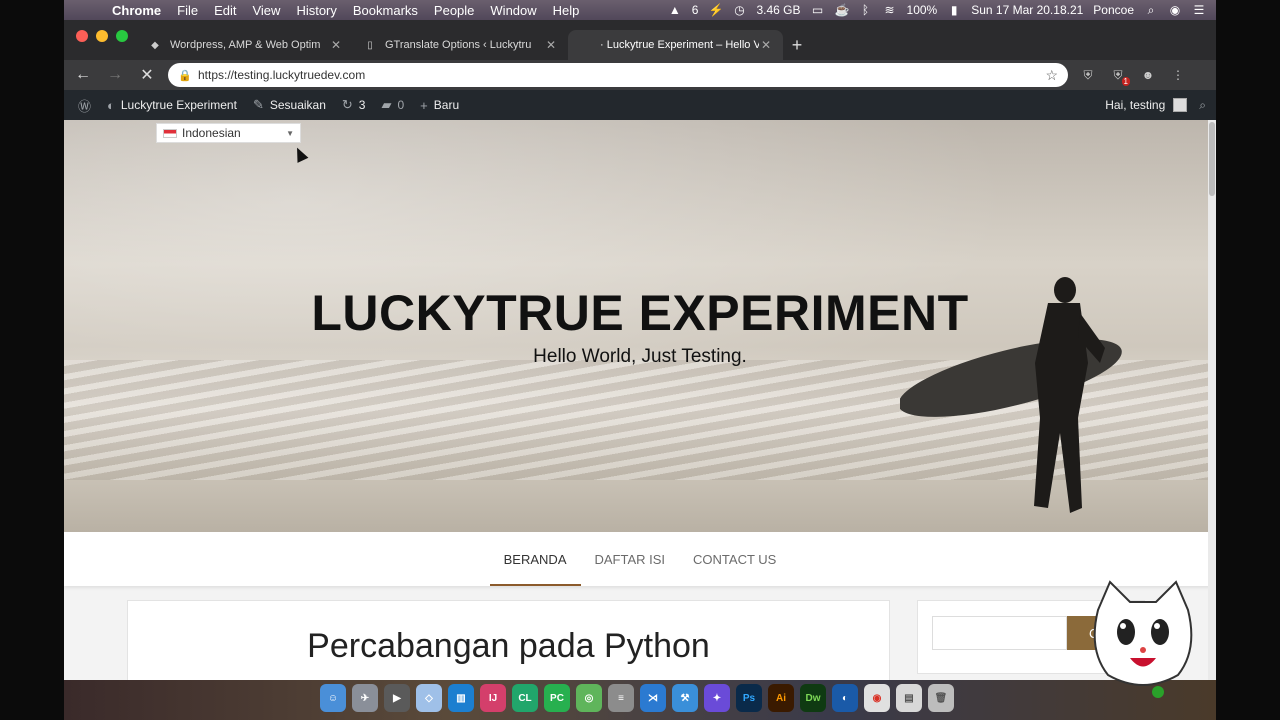  I want to click on trello-icon: ▥, so click(461, 698).